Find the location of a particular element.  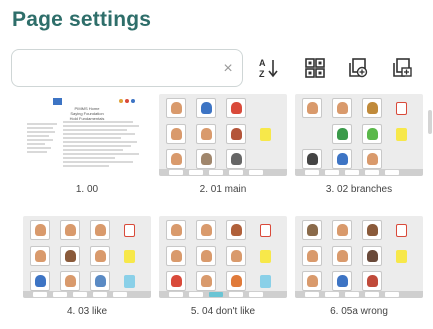

sort-az-button: A Z is located at coordinates (269, 68).